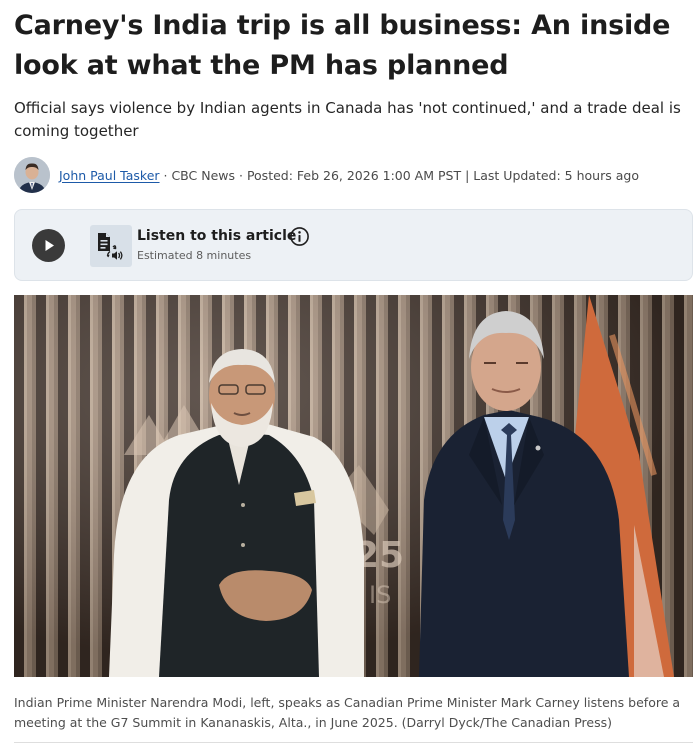  What do you see at coordinates (299, 236) in the screenshot?
I see `info-icon` at bounding box center [299, 236].